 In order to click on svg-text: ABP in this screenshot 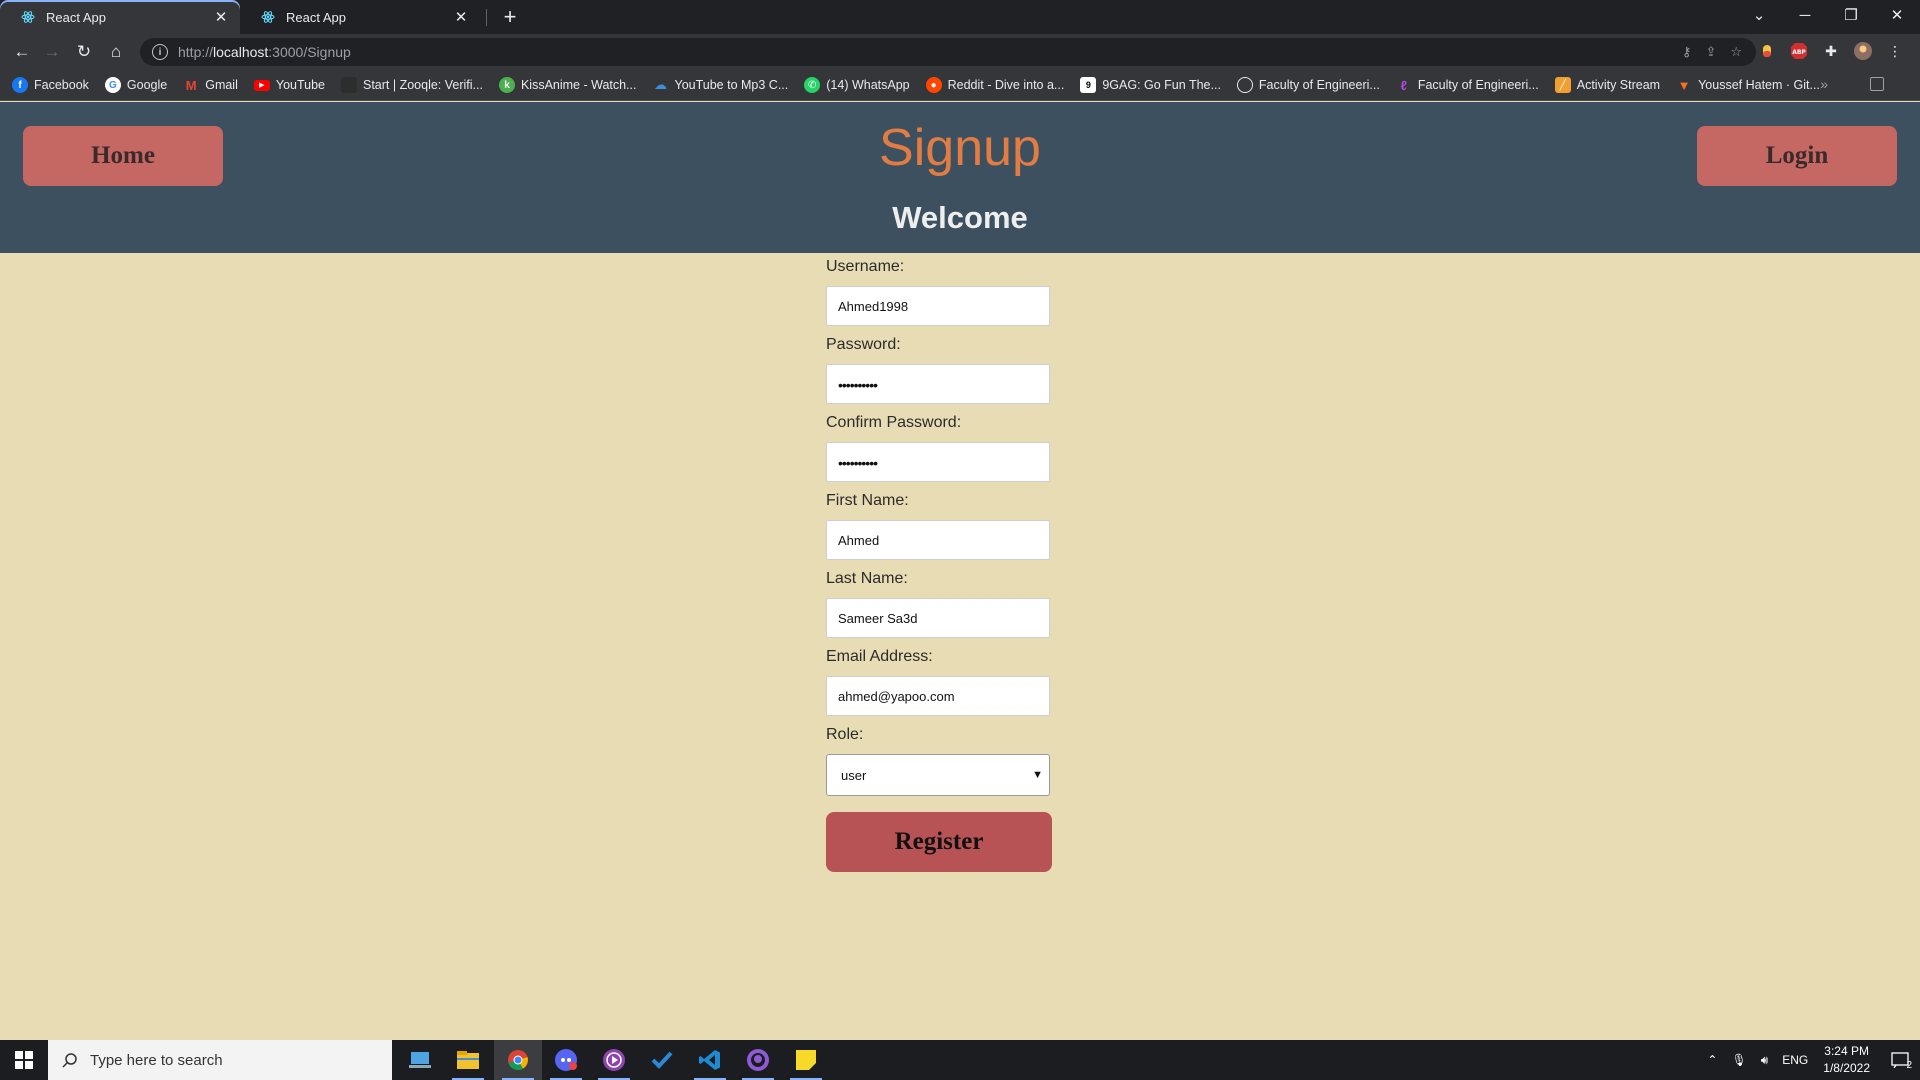, I will do `click(1799, 52)`.